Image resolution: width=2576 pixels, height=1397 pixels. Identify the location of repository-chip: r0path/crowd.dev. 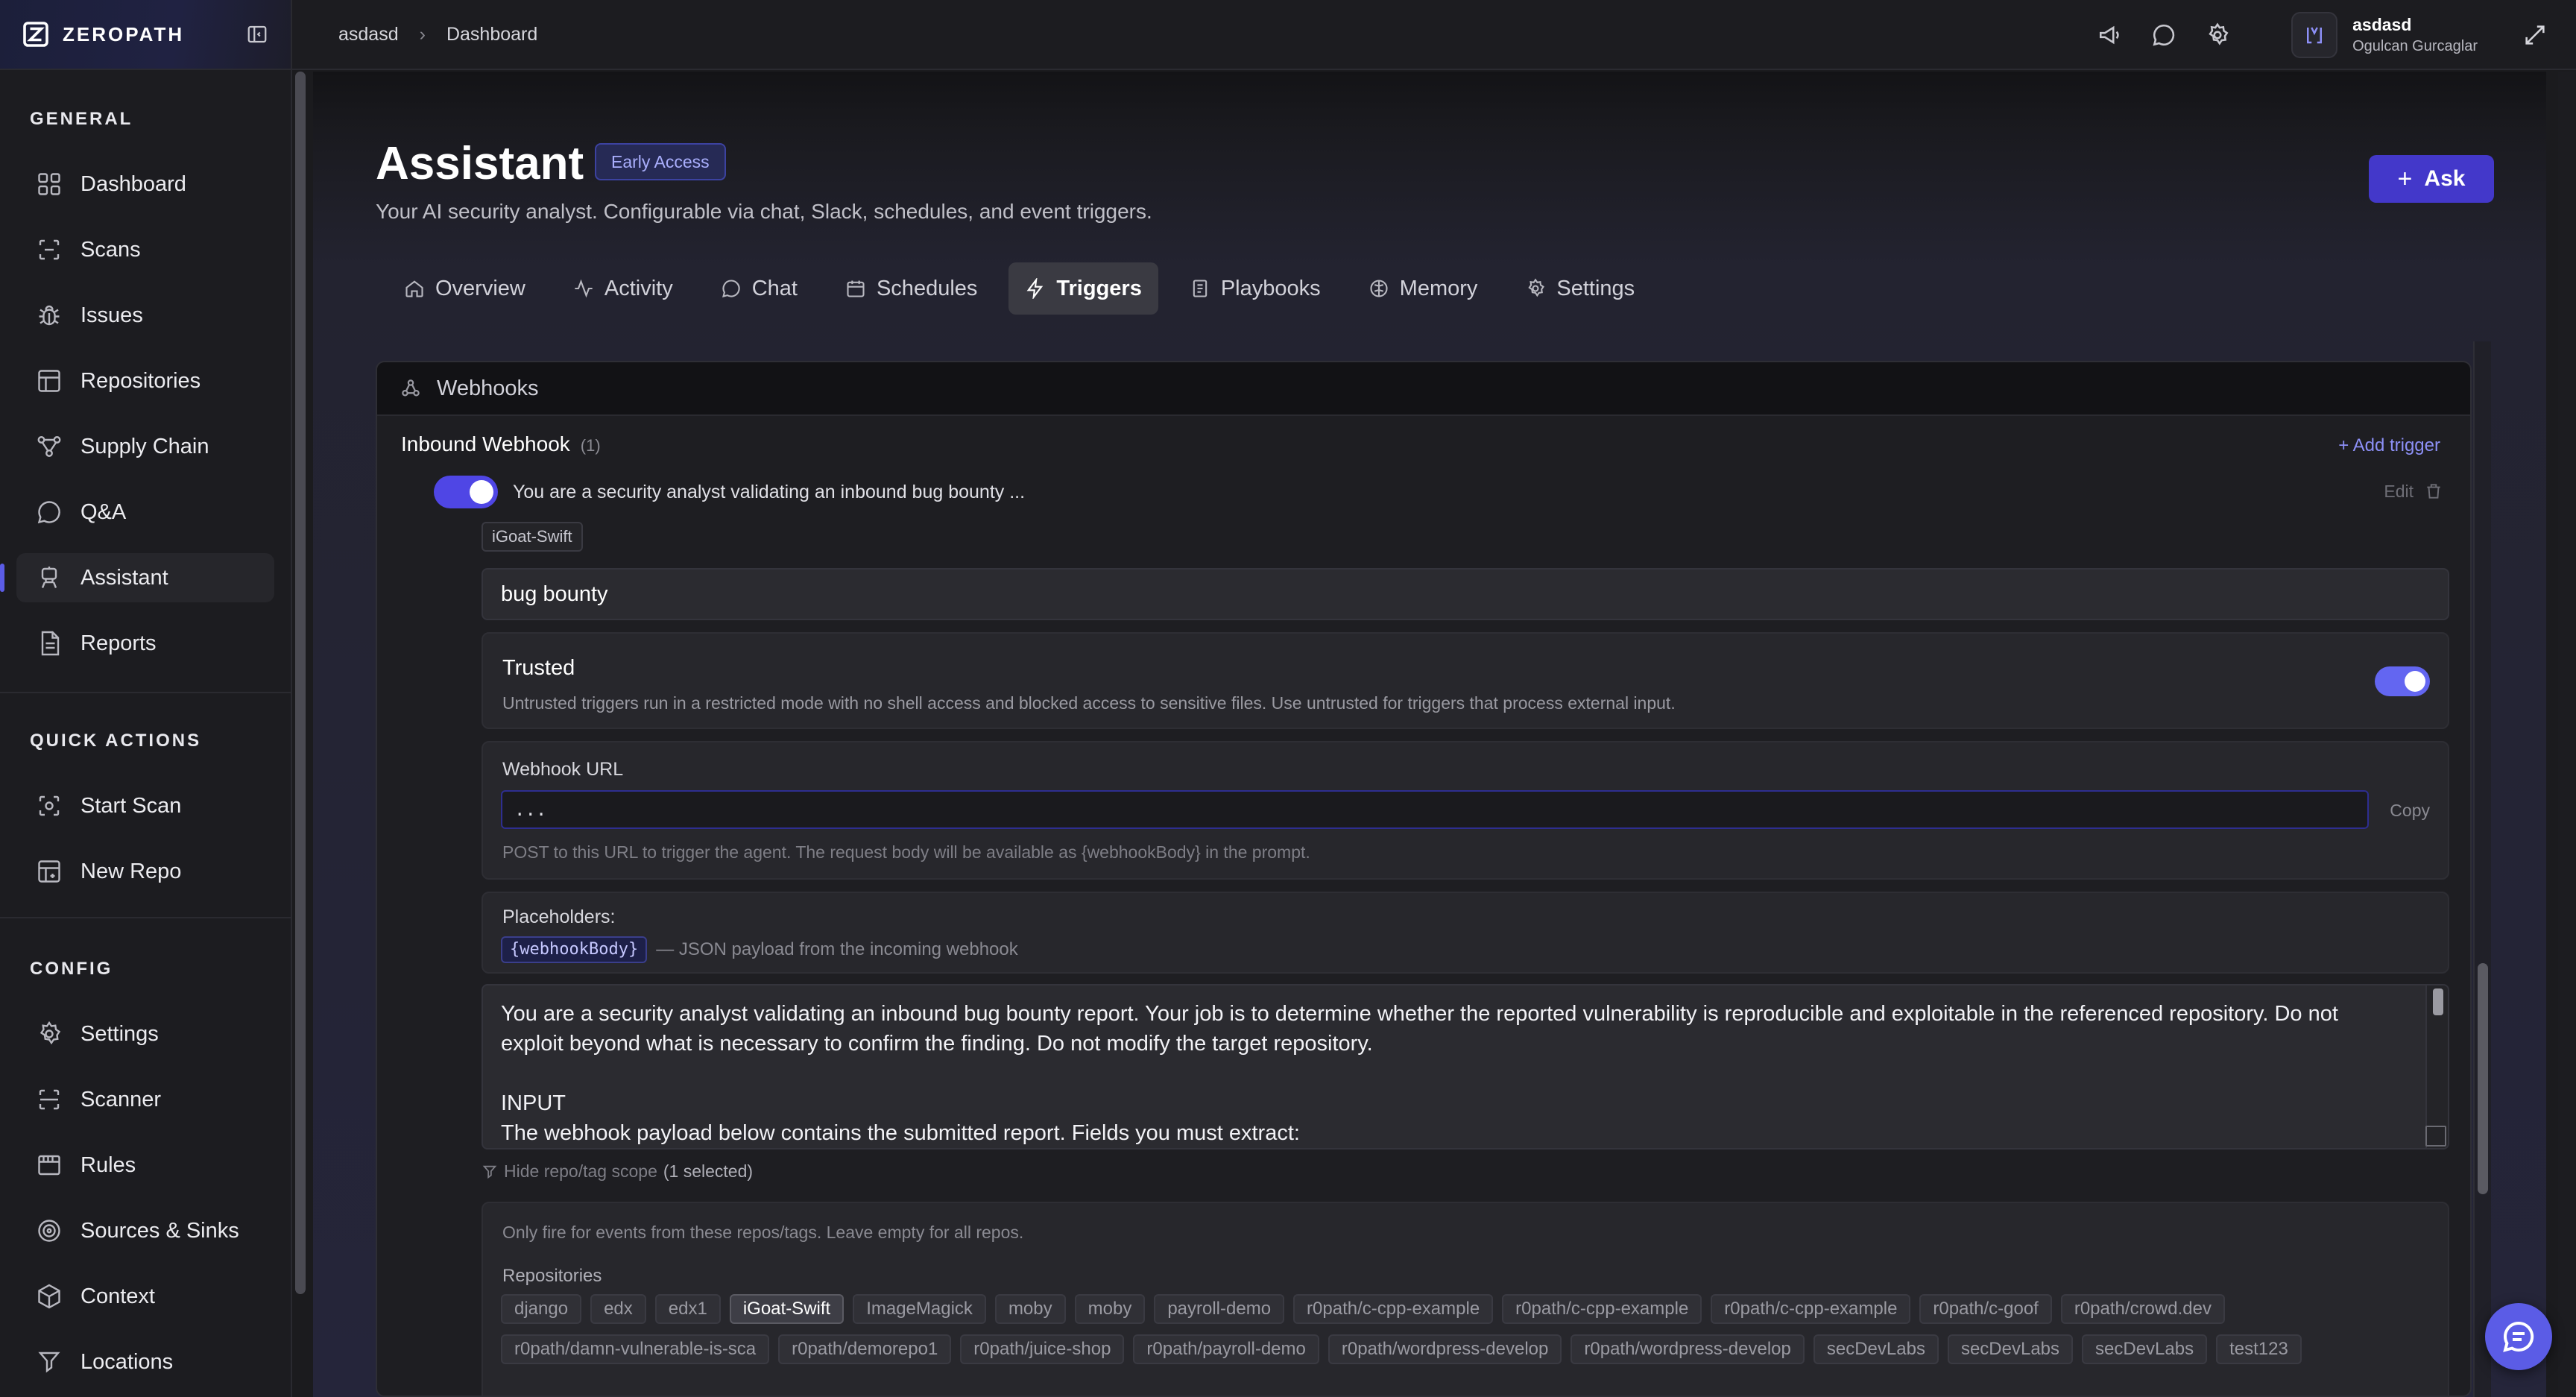
(2142, 1309).